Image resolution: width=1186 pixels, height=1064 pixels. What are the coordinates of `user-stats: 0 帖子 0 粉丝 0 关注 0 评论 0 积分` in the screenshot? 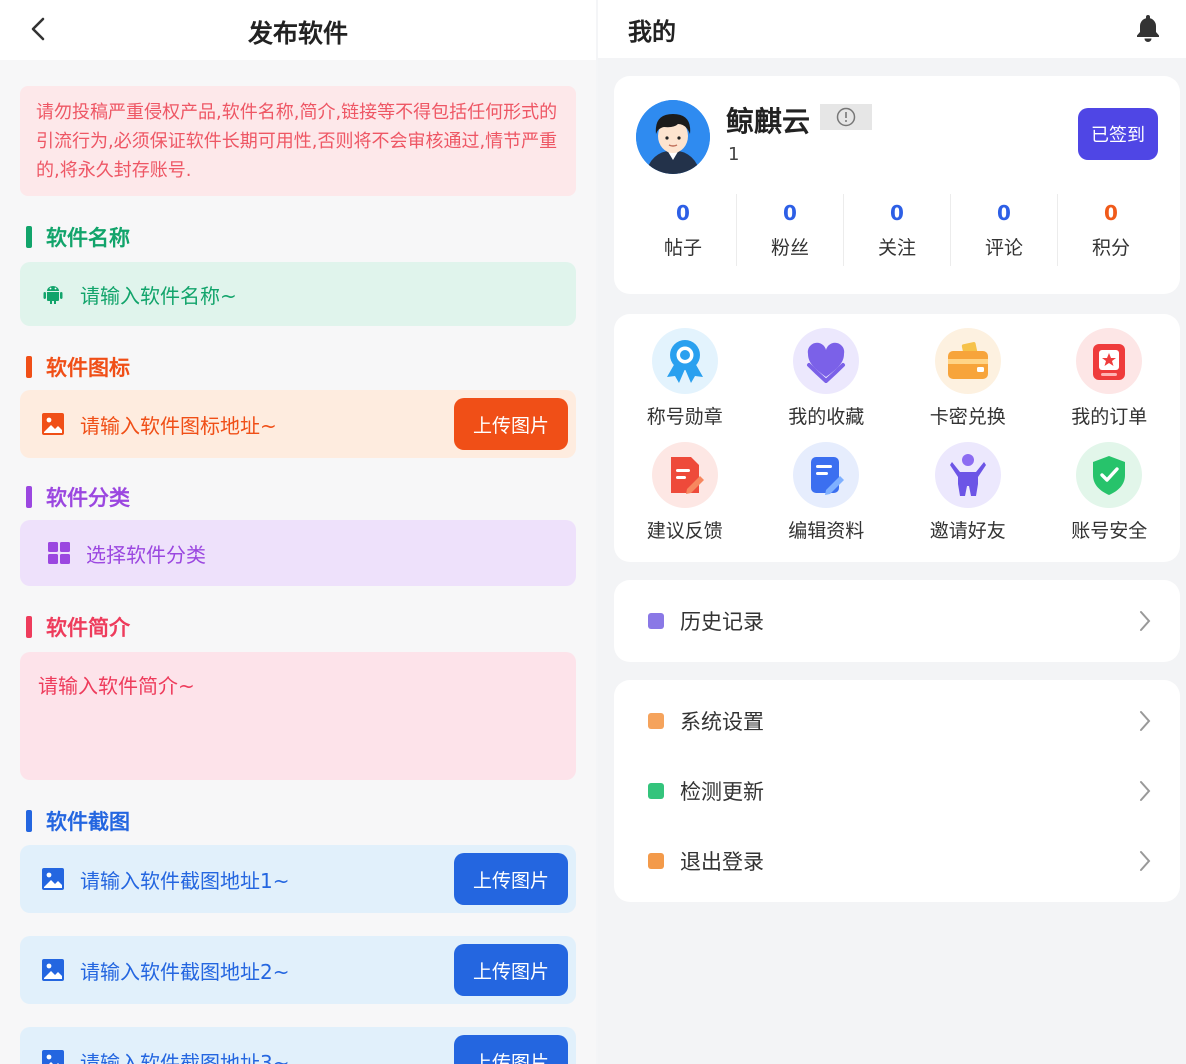 It's located at (897, 230).